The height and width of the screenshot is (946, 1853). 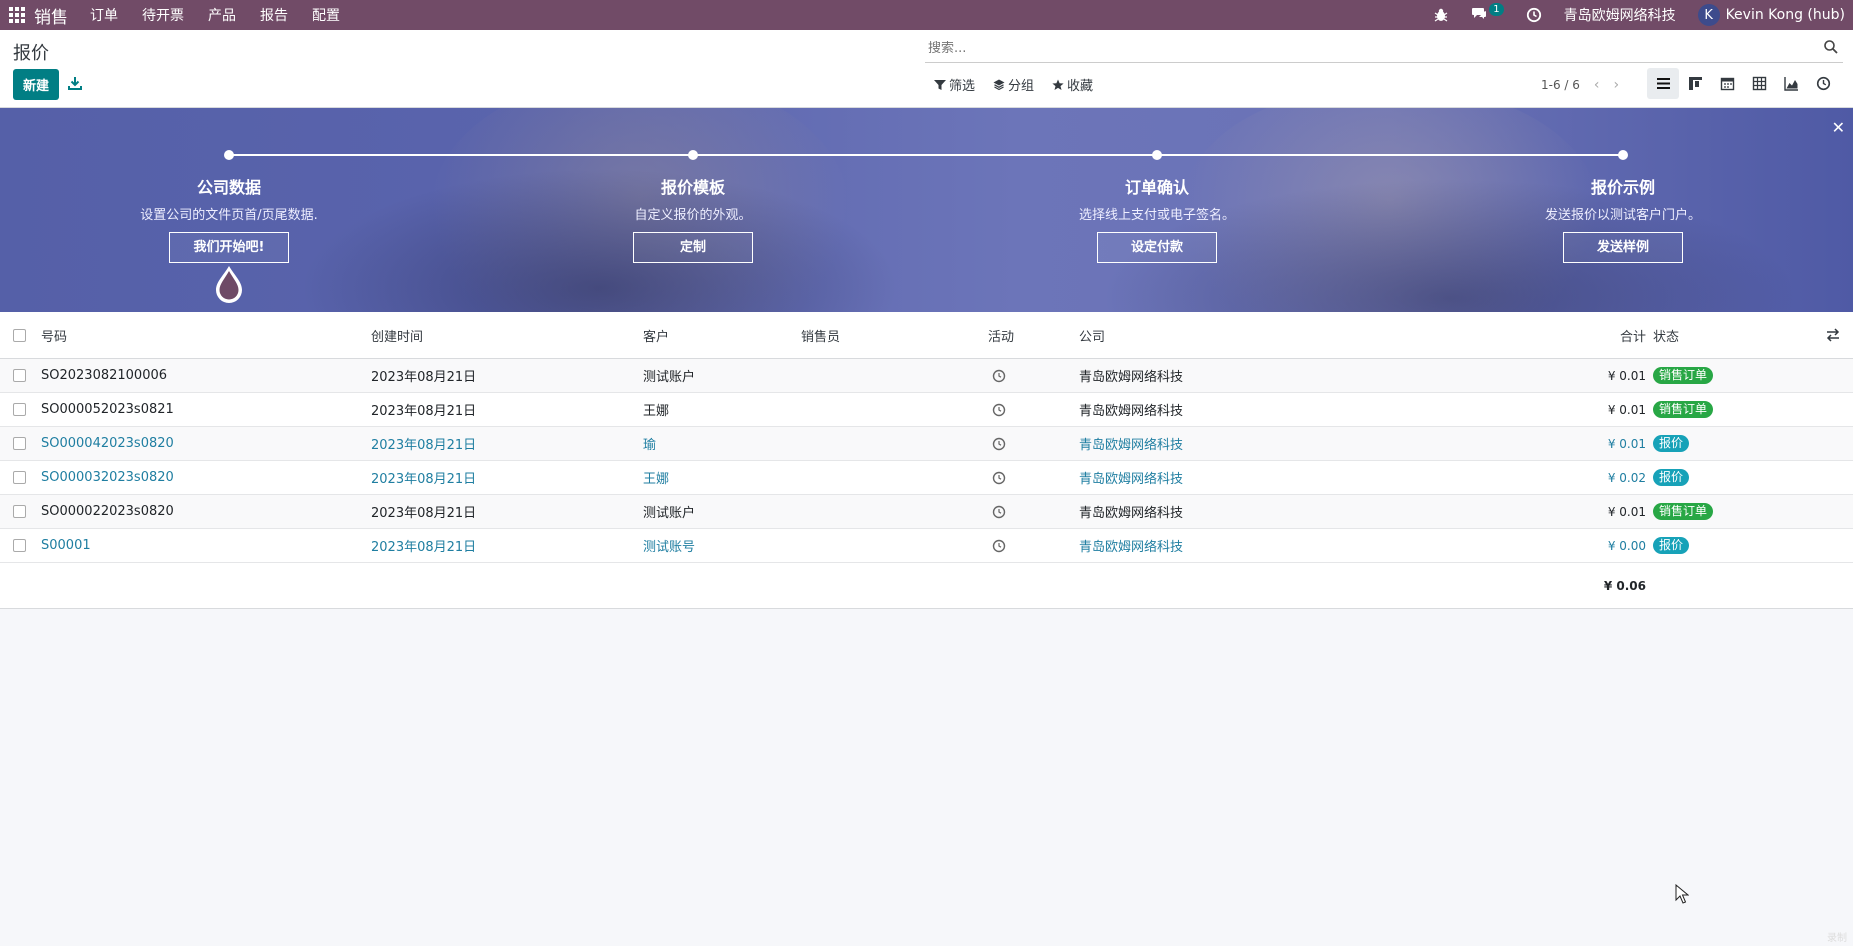 What do you see at coordinates (1613, 335) in the screenshot?
I see `column-total: 合计` at bounding box center [1613, 335].